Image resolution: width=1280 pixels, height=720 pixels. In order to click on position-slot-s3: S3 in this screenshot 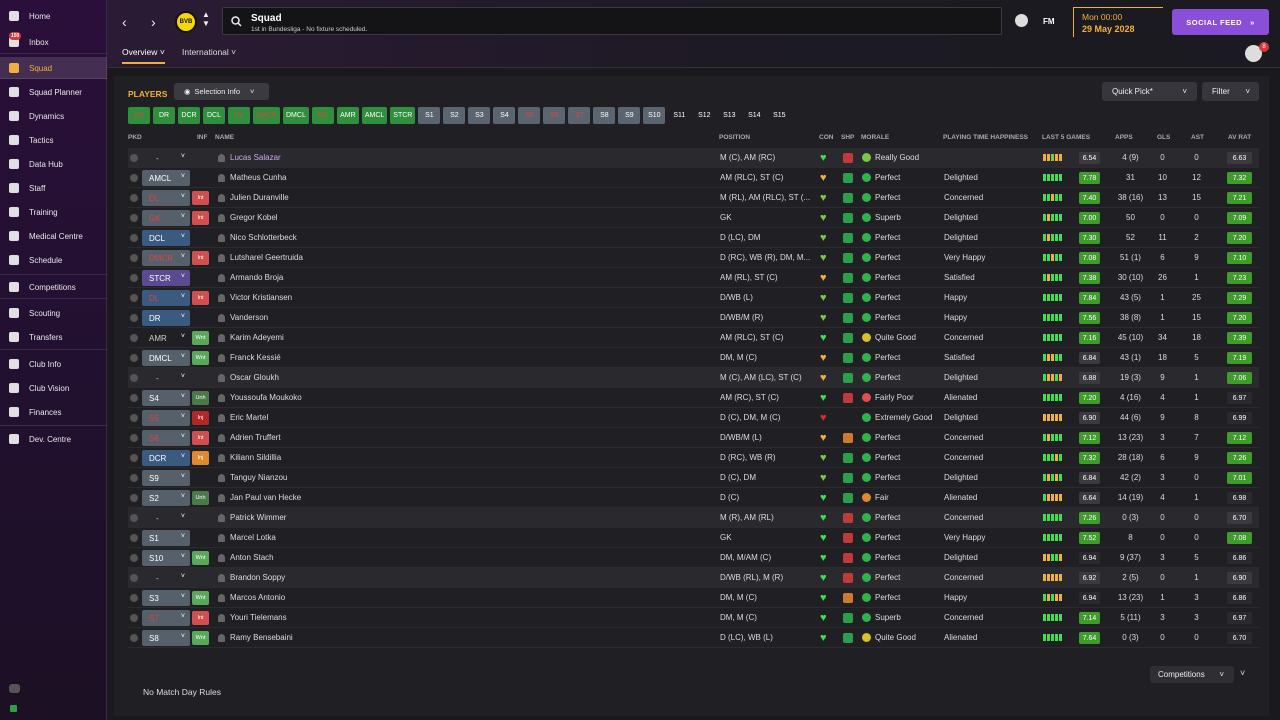, I will do `click(479, 115)`.